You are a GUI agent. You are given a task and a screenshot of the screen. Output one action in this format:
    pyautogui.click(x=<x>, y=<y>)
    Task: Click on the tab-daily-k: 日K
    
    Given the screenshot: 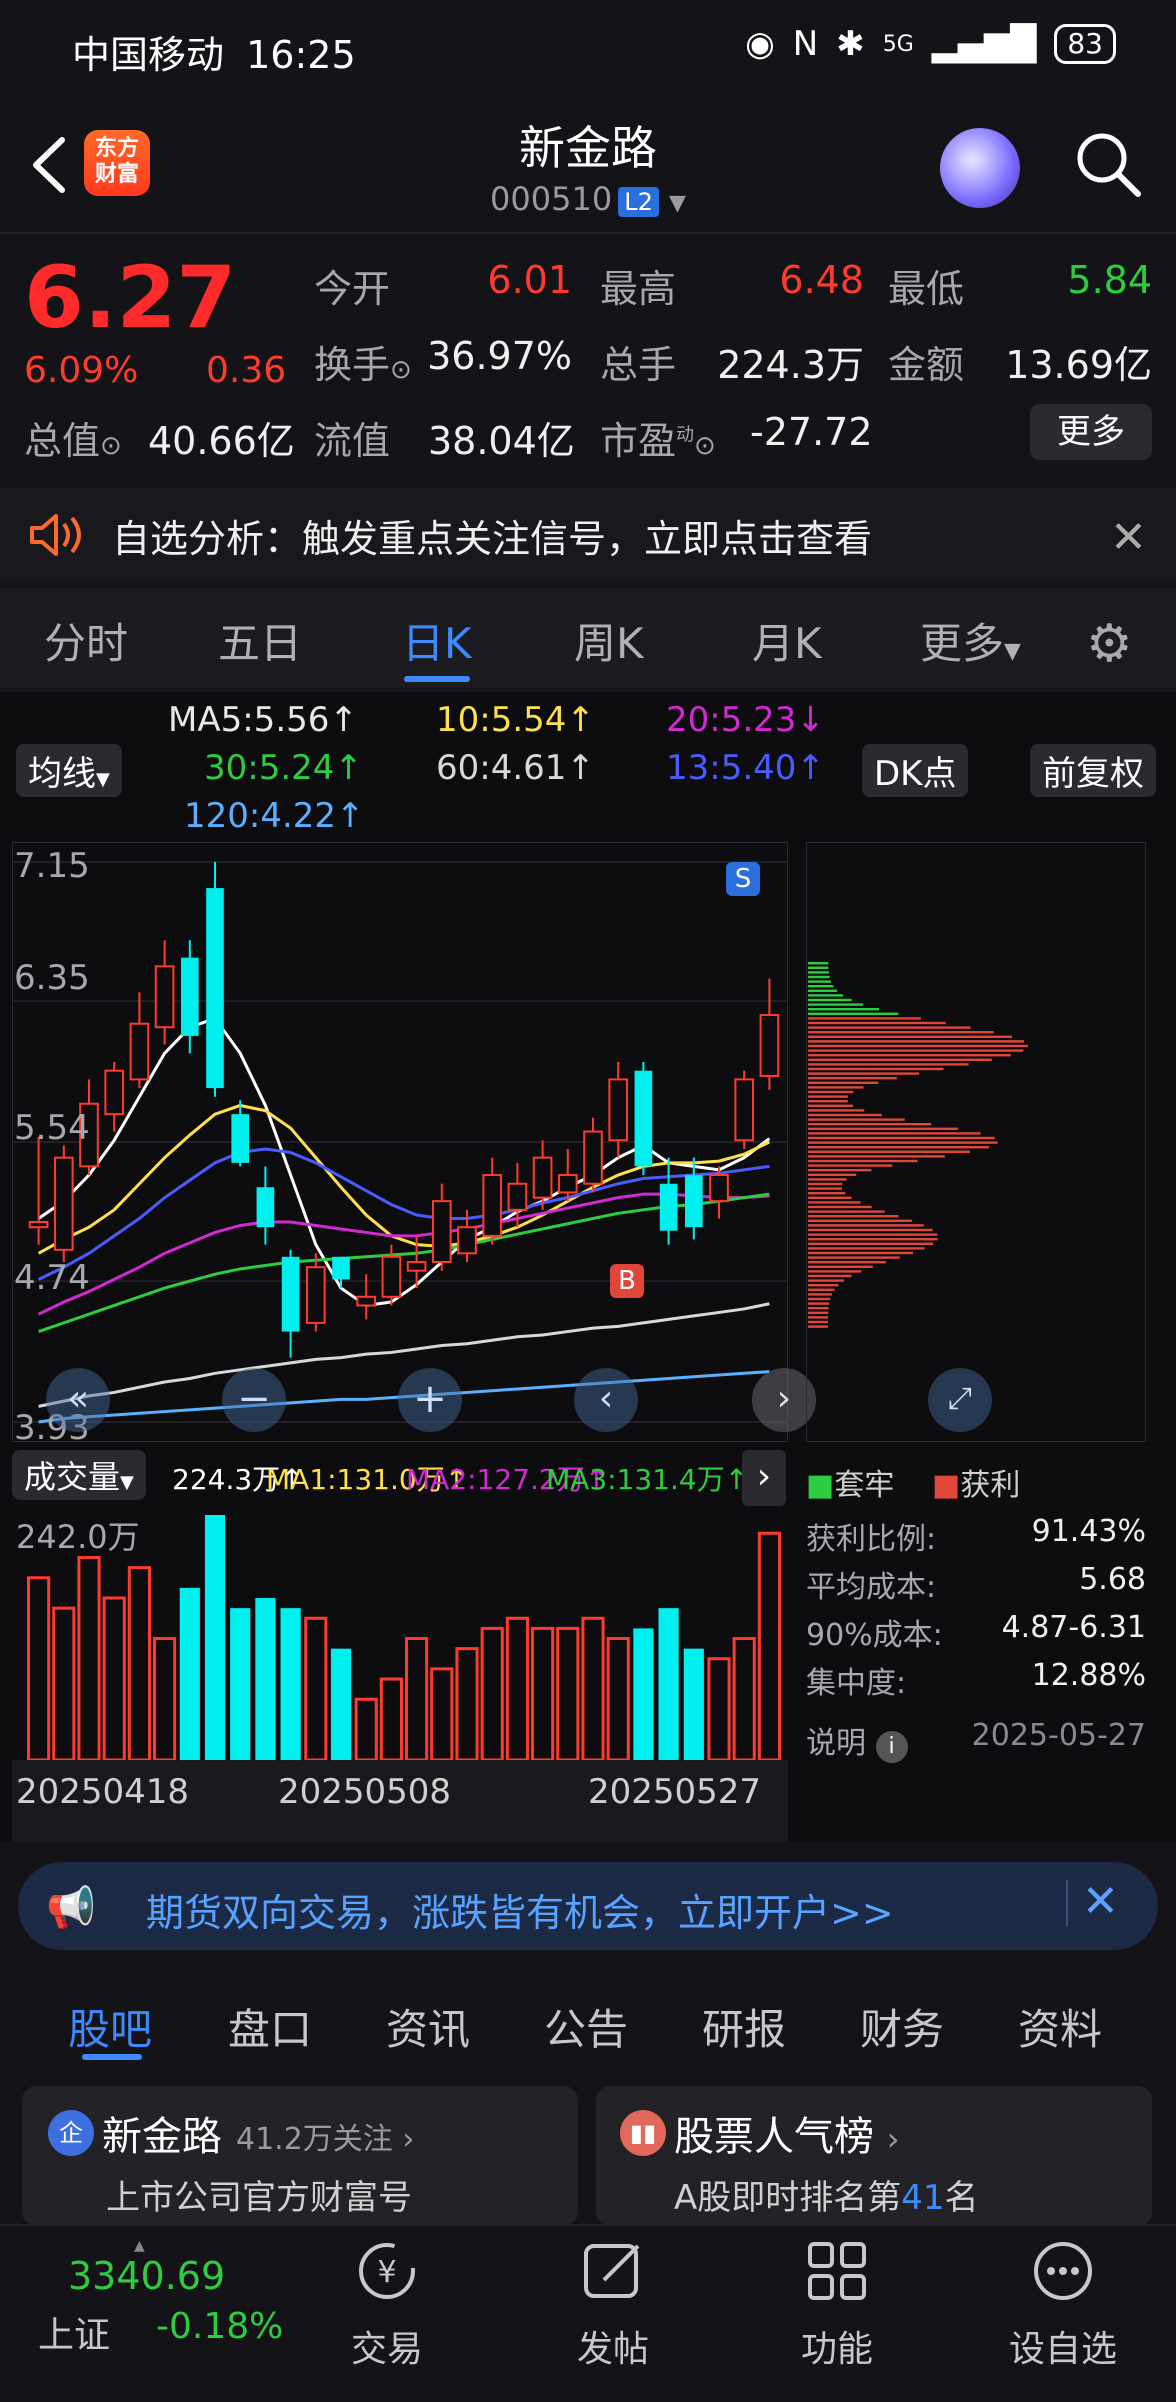 What is the action you would take?
    pyautogui.click(x=437, y=640)
    